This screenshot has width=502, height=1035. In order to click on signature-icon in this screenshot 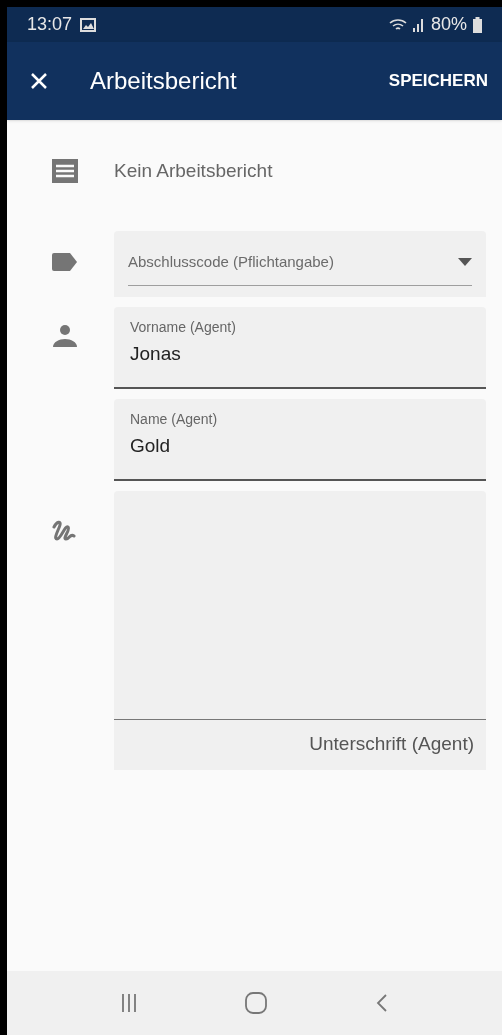, I will do `click(64, 530)`.